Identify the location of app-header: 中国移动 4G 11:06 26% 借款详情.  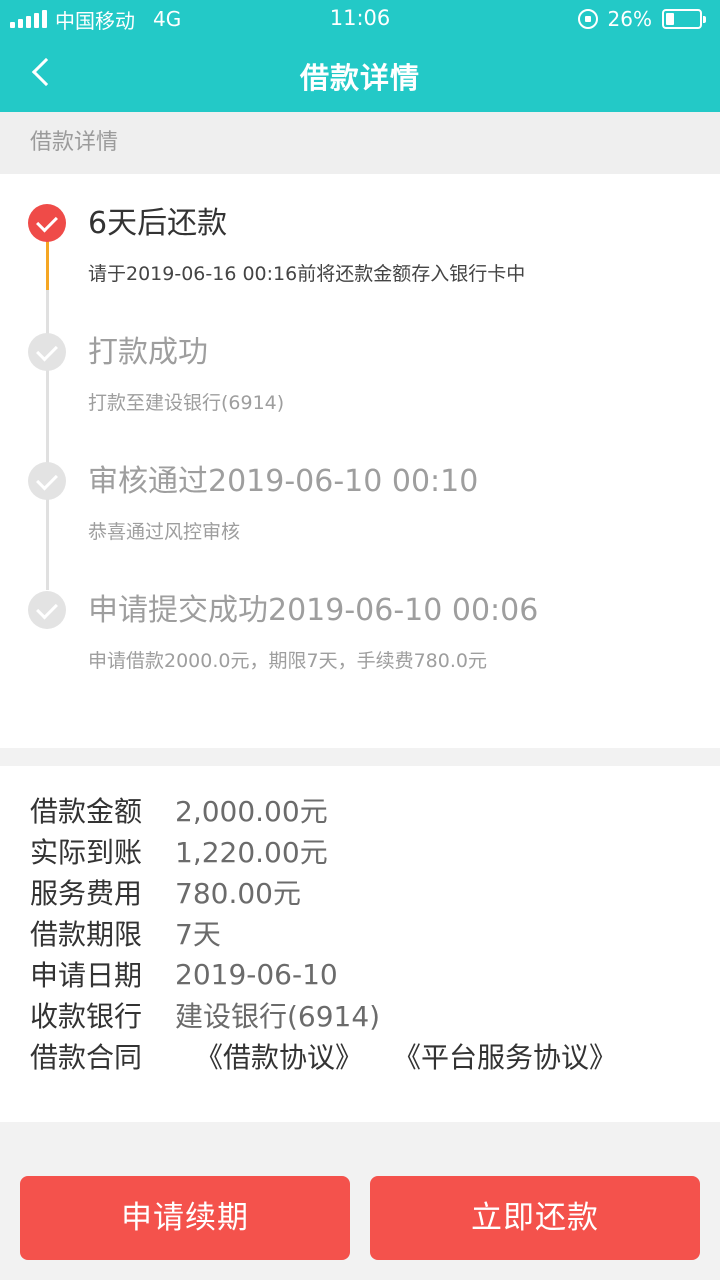
(360, 56).